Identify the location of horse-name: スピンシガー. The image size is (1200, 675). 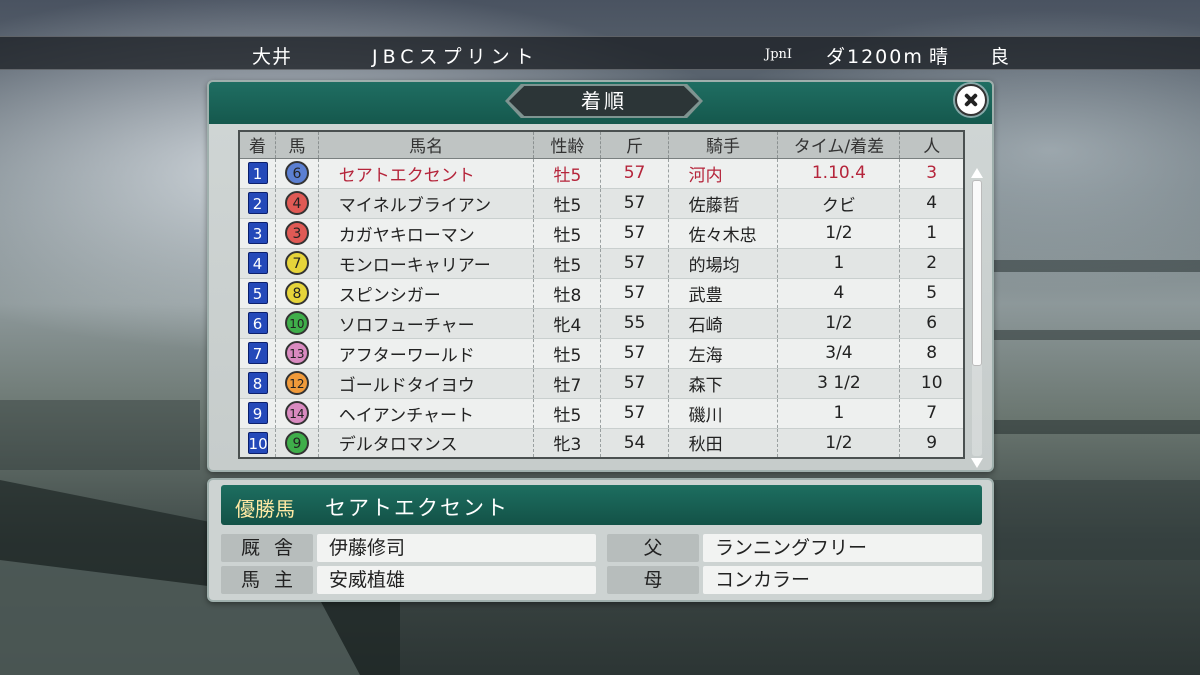
(426, 293).